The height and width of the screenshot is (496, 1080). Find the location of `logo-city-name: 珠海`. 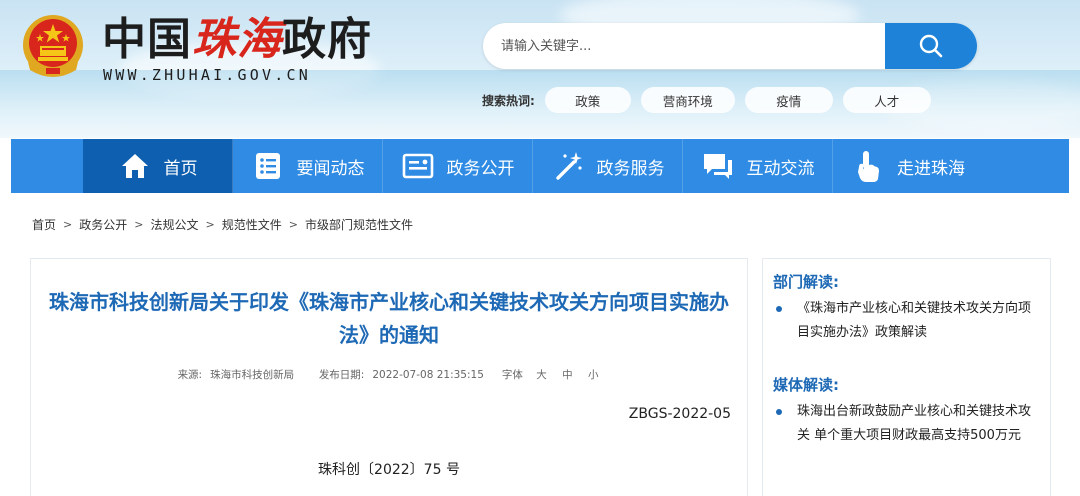

logo-city-name: 珠海 is located at coordinates (237, 39).